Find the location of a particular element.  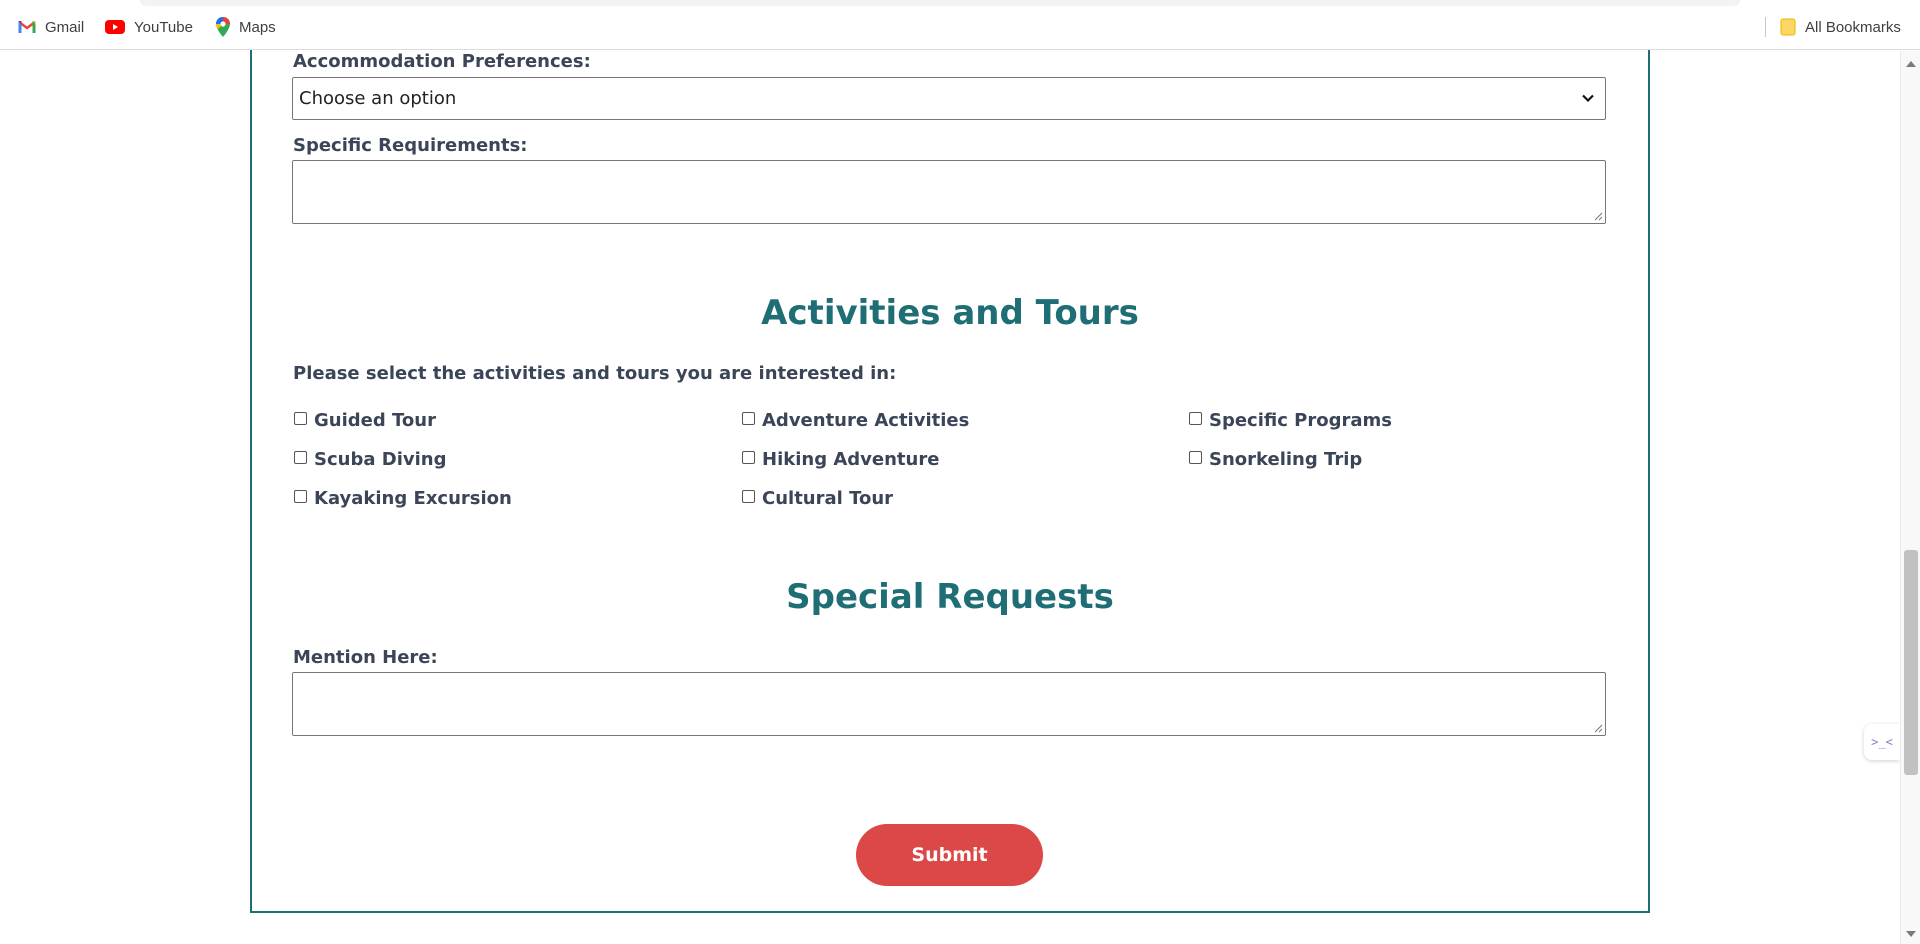

youtube-icon is located at coordinates (115, 27).